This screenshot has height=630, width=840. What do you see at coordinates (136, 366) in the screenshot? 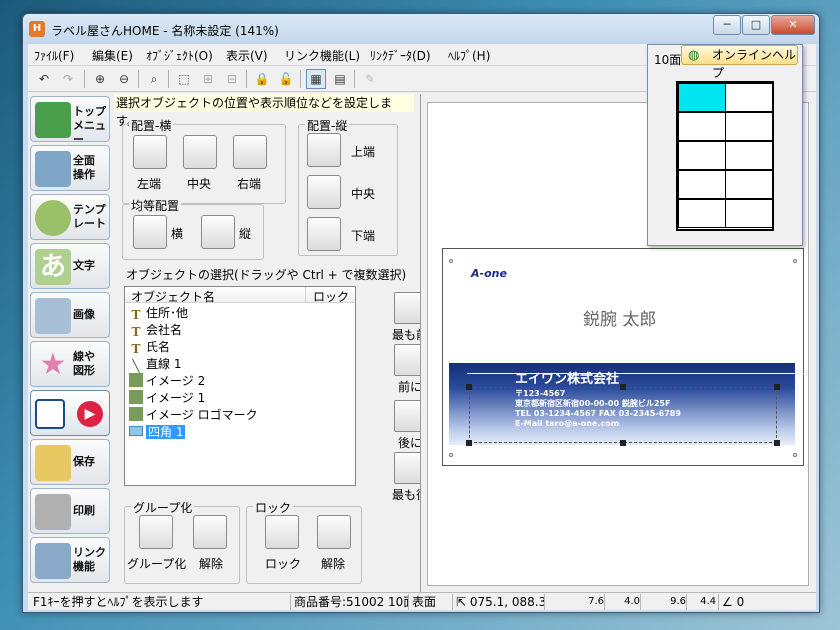
I see `line-type-icon: ╲` at bounding box center [136, 366].